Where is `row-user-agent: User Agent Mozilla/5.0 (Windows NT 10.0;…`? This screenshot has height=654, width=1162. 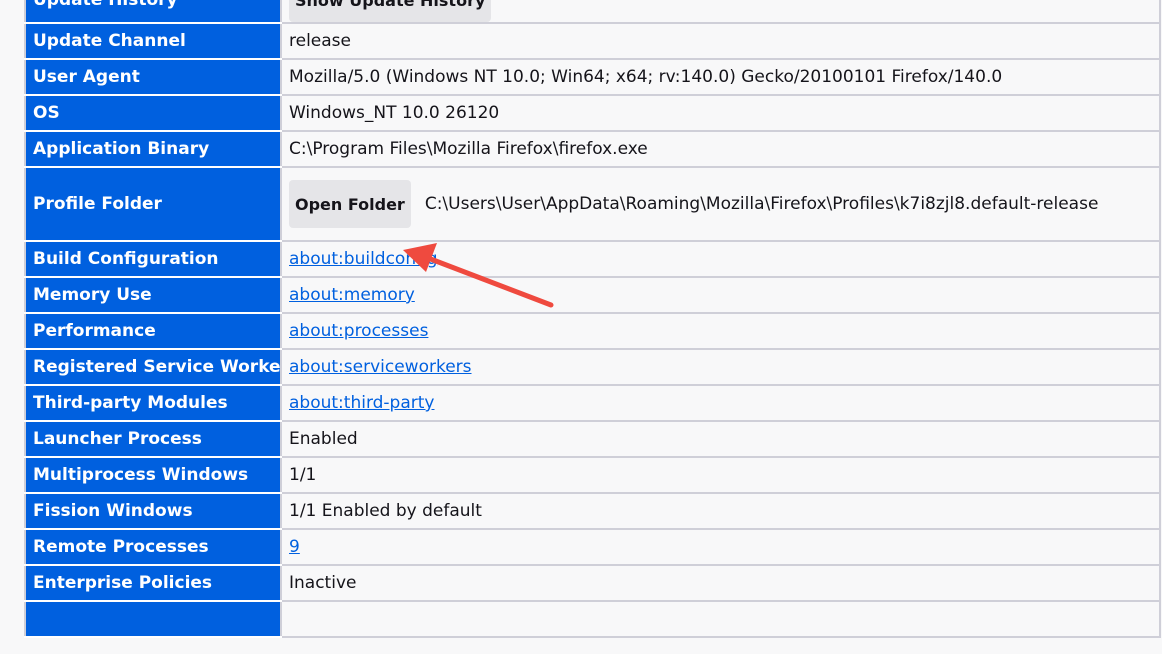
row-user-agent: User Agent Mozilla/5.0 (Windows NT 10.0;… is located at coordinates (592, 77).